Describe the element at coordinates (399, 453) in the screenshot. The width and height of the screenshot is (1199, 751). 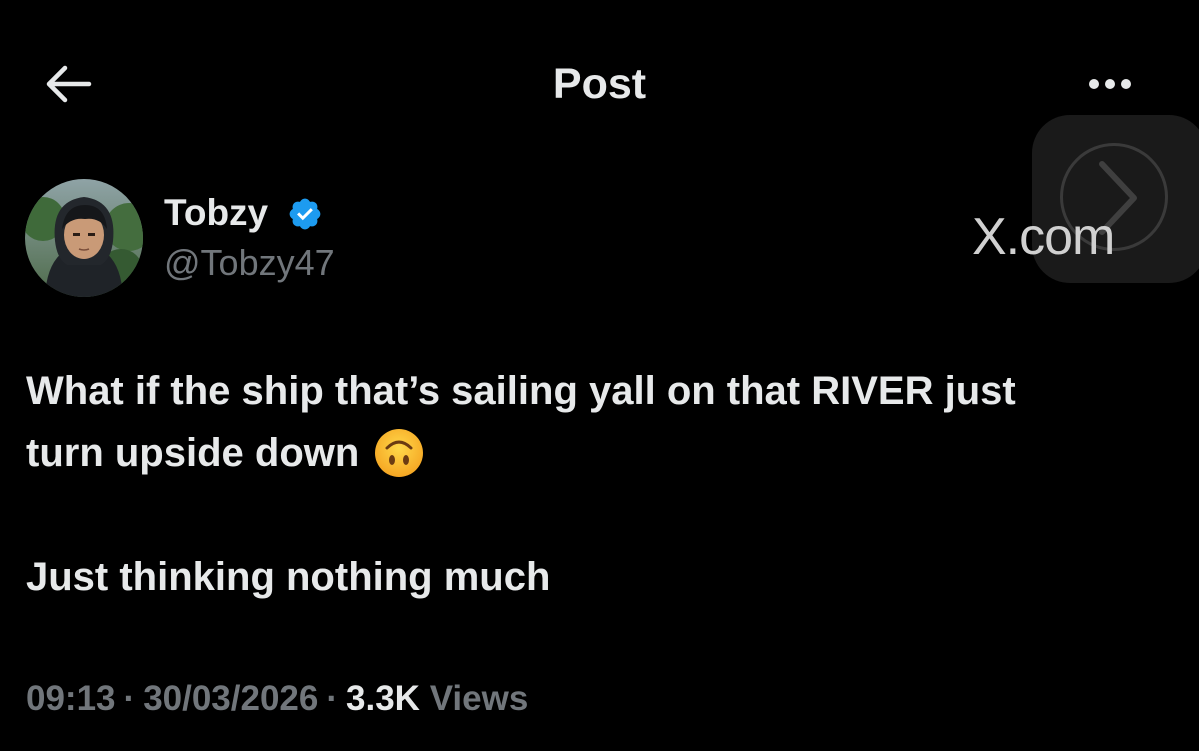
I see `upside-down-face-emoji-icon` at that location.